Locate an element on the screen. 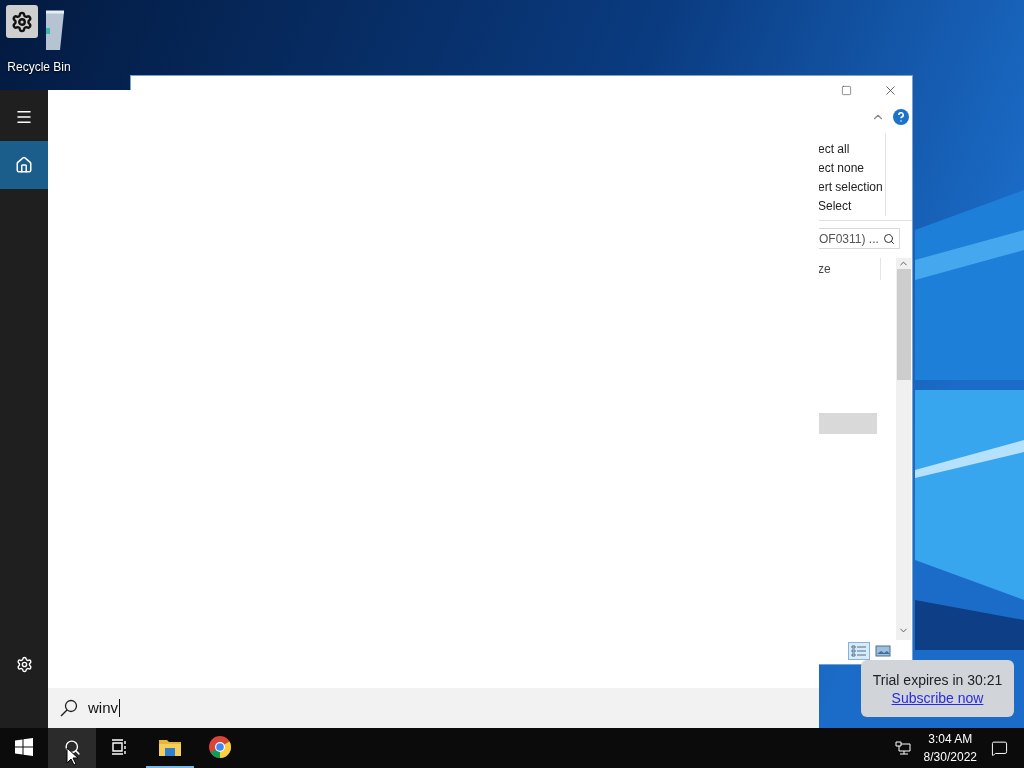 This screenshot has height=768, width=1024. details-view-button is located at coordinates (859, 651).